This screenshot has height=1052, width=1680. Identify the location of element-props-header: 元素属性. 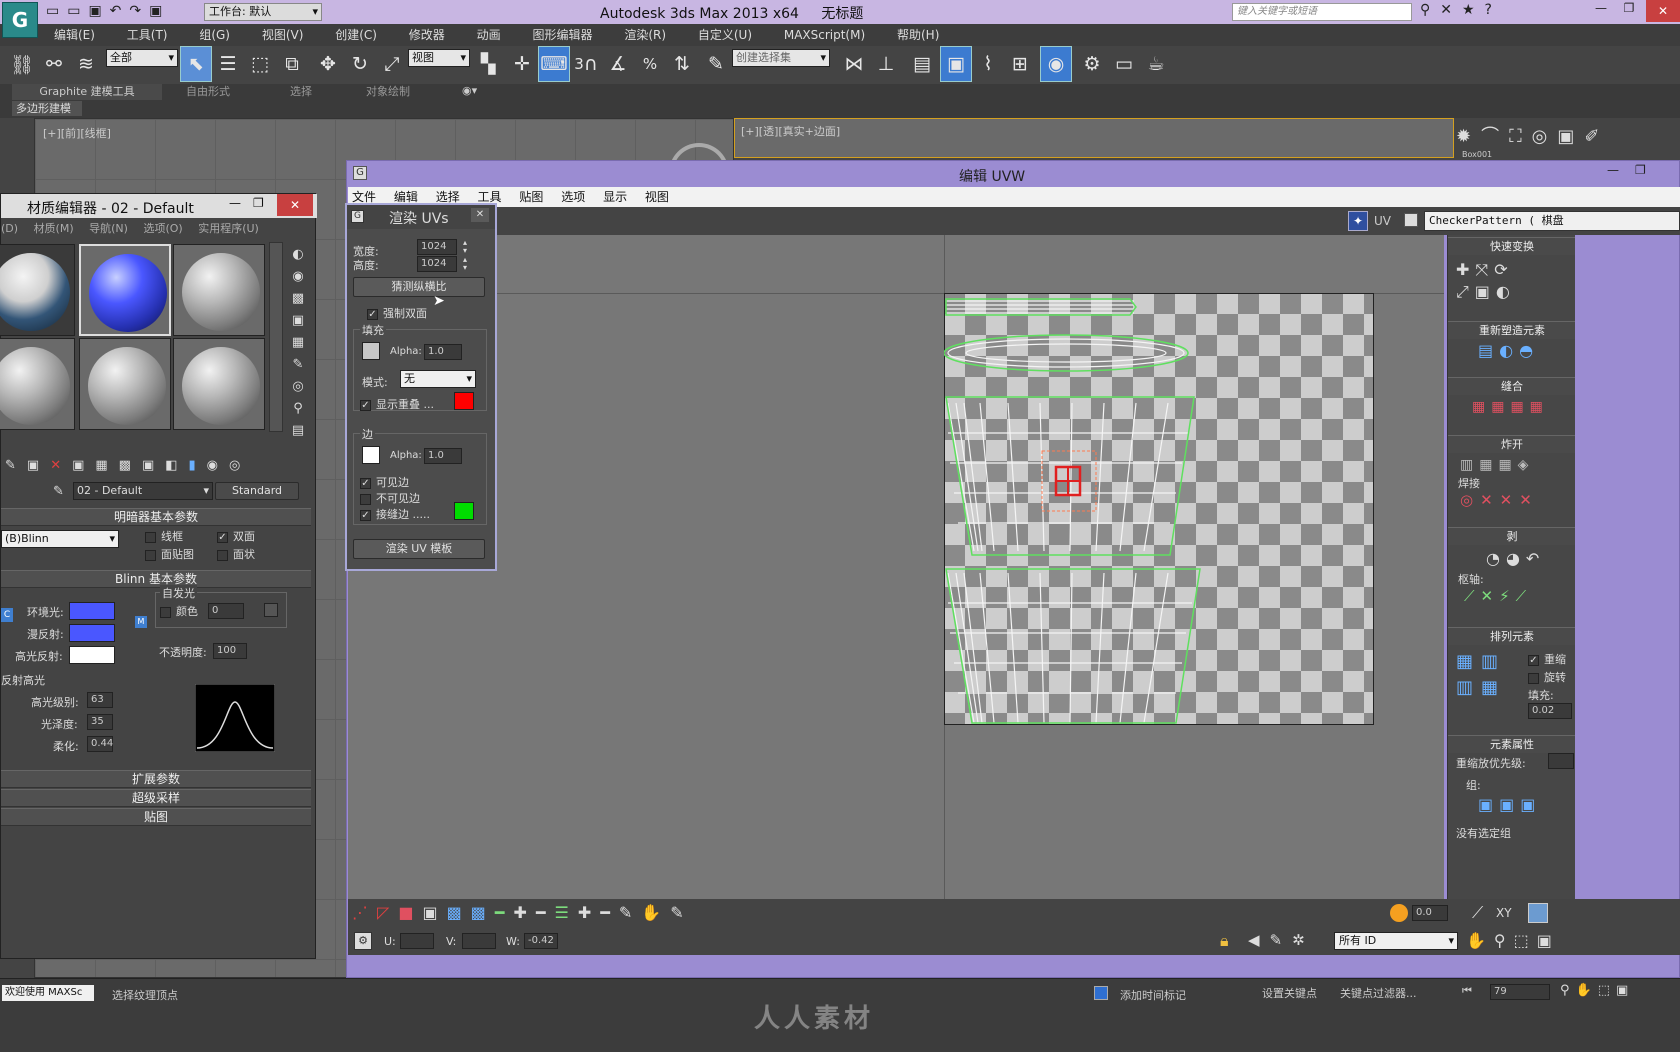
(1511, 744).